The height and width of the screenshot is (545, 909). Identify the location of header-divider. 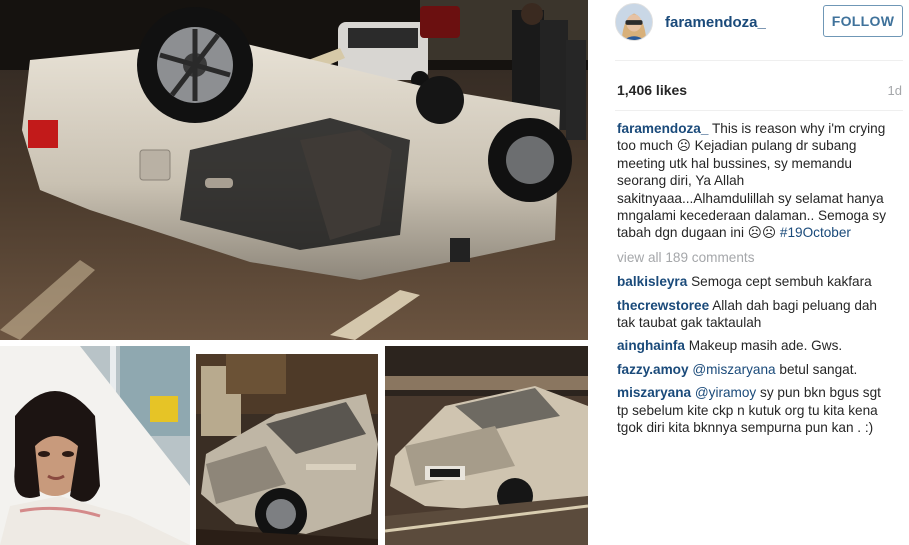
(759, 60).